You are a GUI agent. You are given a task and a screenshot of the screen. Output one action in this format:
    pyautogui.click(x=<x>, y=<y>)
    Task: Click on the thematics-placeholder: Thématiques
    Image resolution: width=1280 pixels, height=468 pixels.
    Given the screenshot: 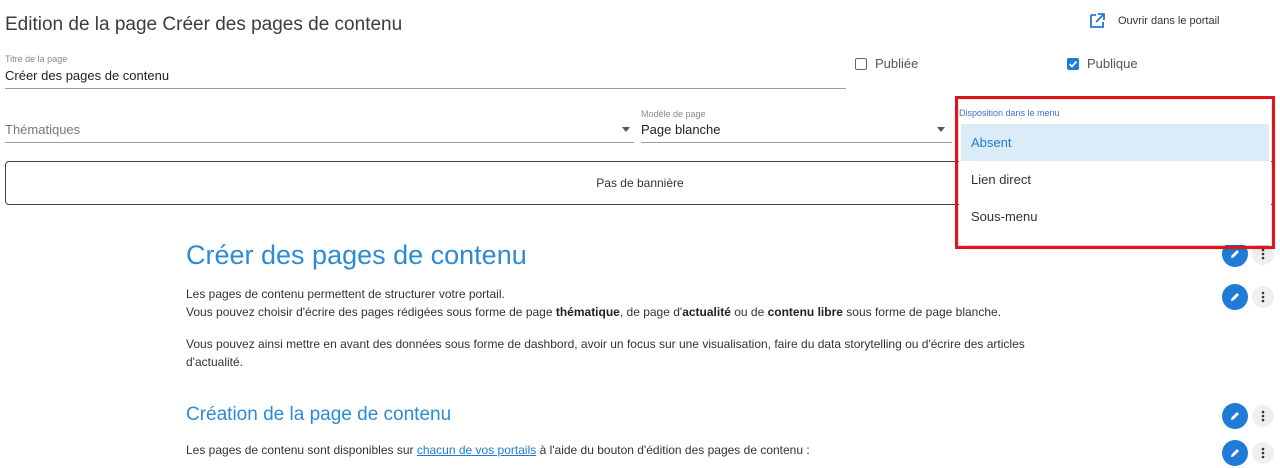 What is the action you would take?
    pyautogui.click(x=43, y=129)
    